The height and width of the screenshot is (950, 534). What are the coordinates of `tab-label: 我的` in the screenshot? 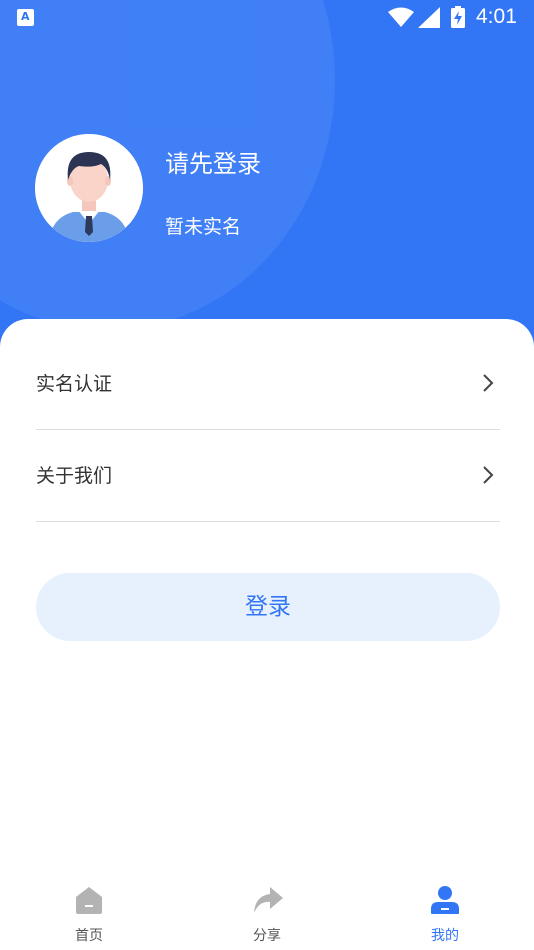 It's located at (445, 936).